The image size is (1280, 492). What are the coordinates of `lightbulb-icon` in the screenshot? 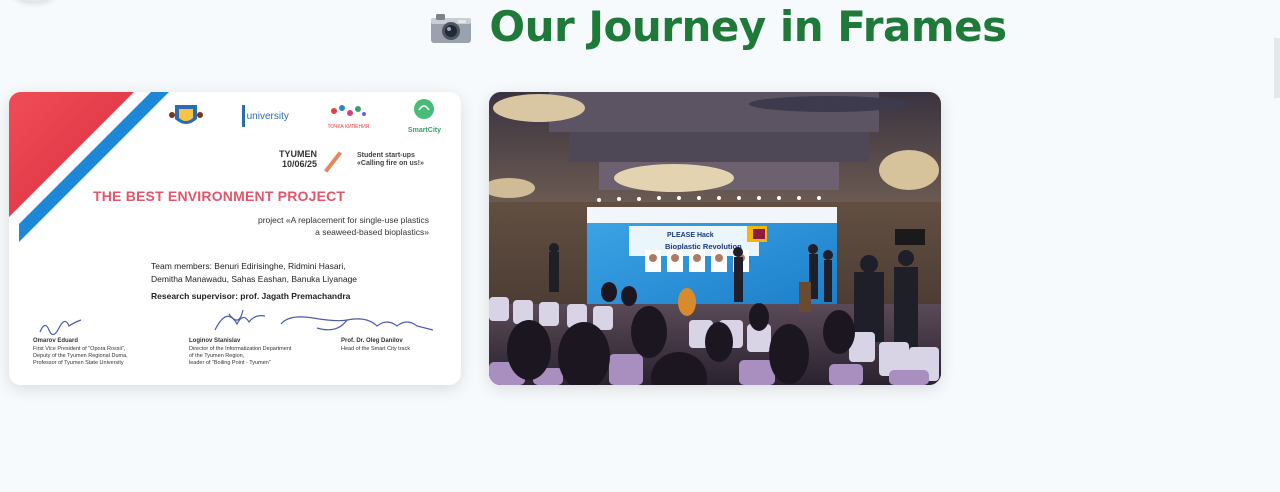 It's located at (424, 109).